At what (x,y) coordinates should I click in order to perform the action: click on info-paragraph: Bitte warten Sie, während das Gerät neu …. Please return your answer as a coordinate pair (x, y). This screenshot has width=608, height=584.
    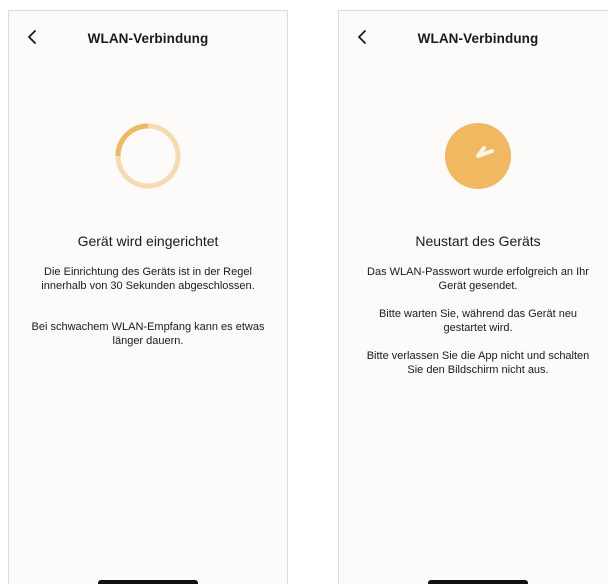
    Looking at the image, I should click on (478, 321).